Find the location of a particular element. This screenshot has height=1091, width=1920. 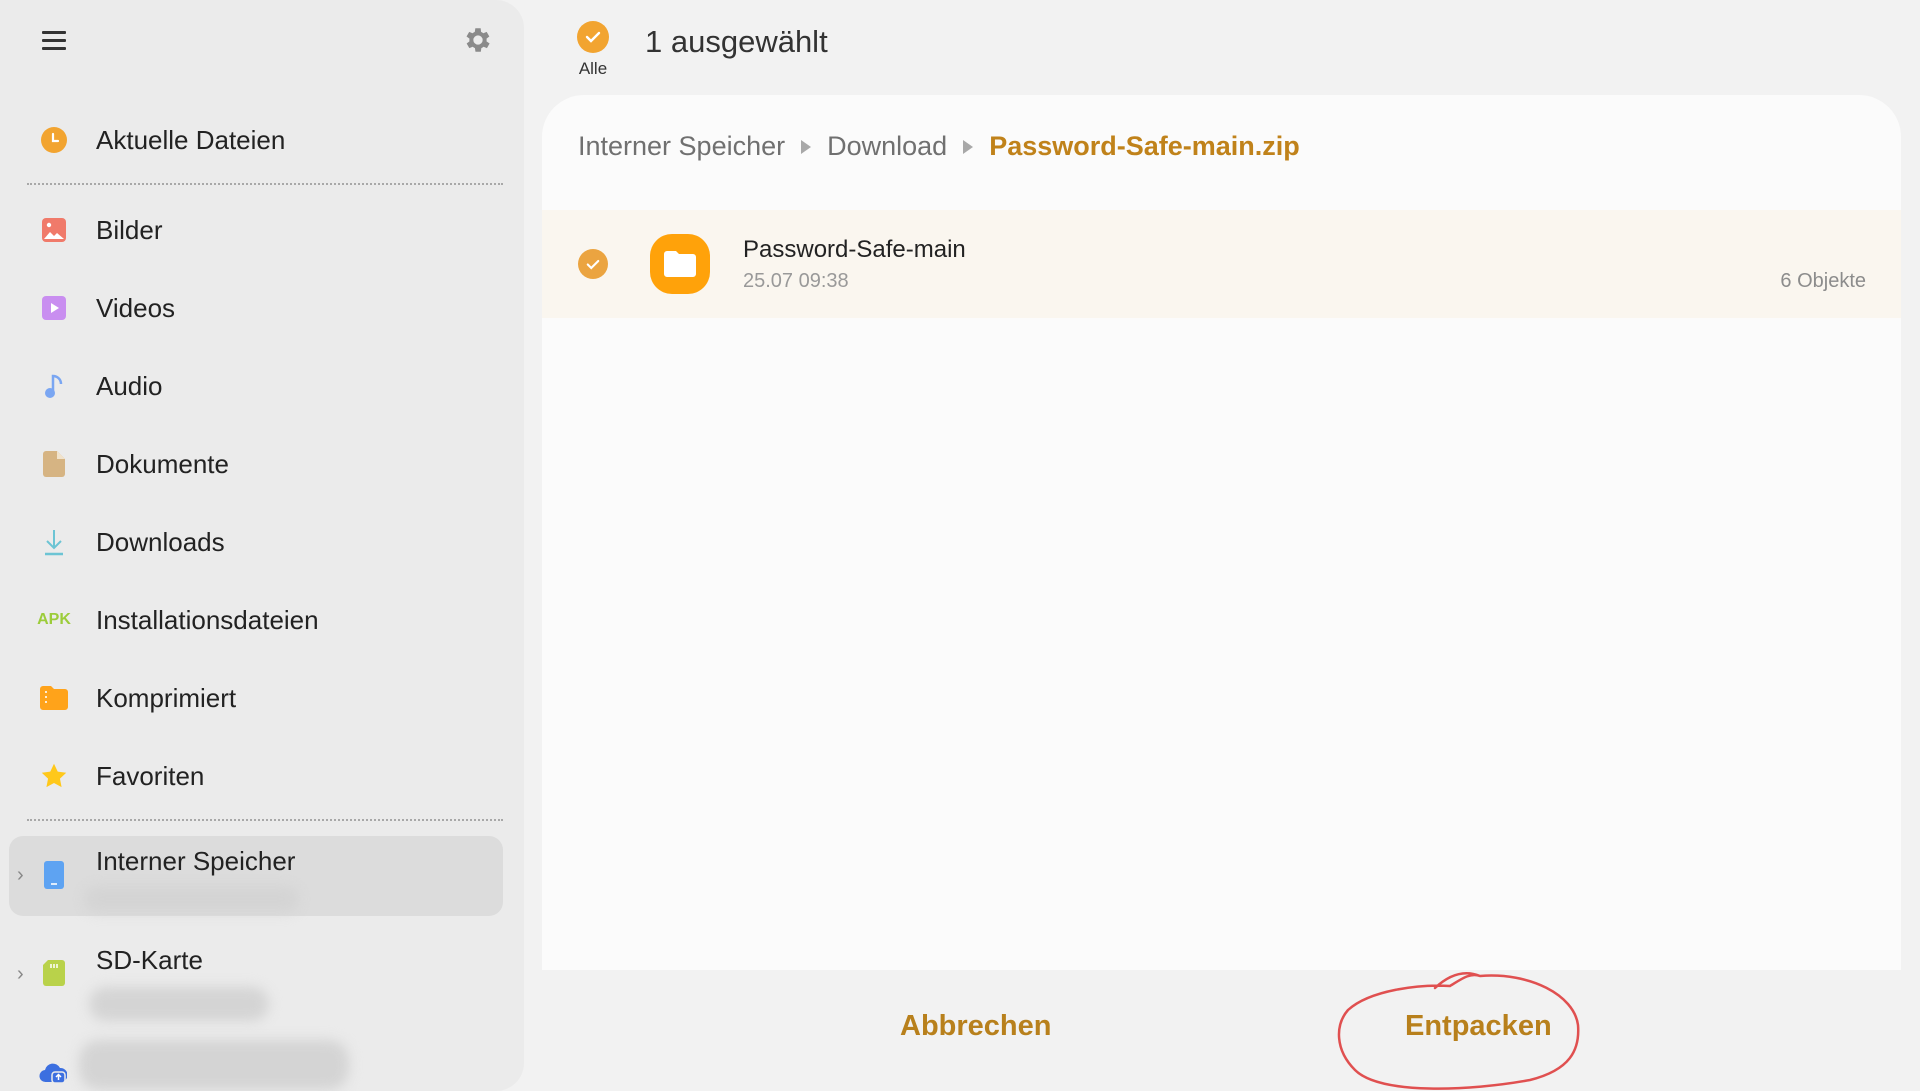

download-icon is located at coordinates (54, 542).